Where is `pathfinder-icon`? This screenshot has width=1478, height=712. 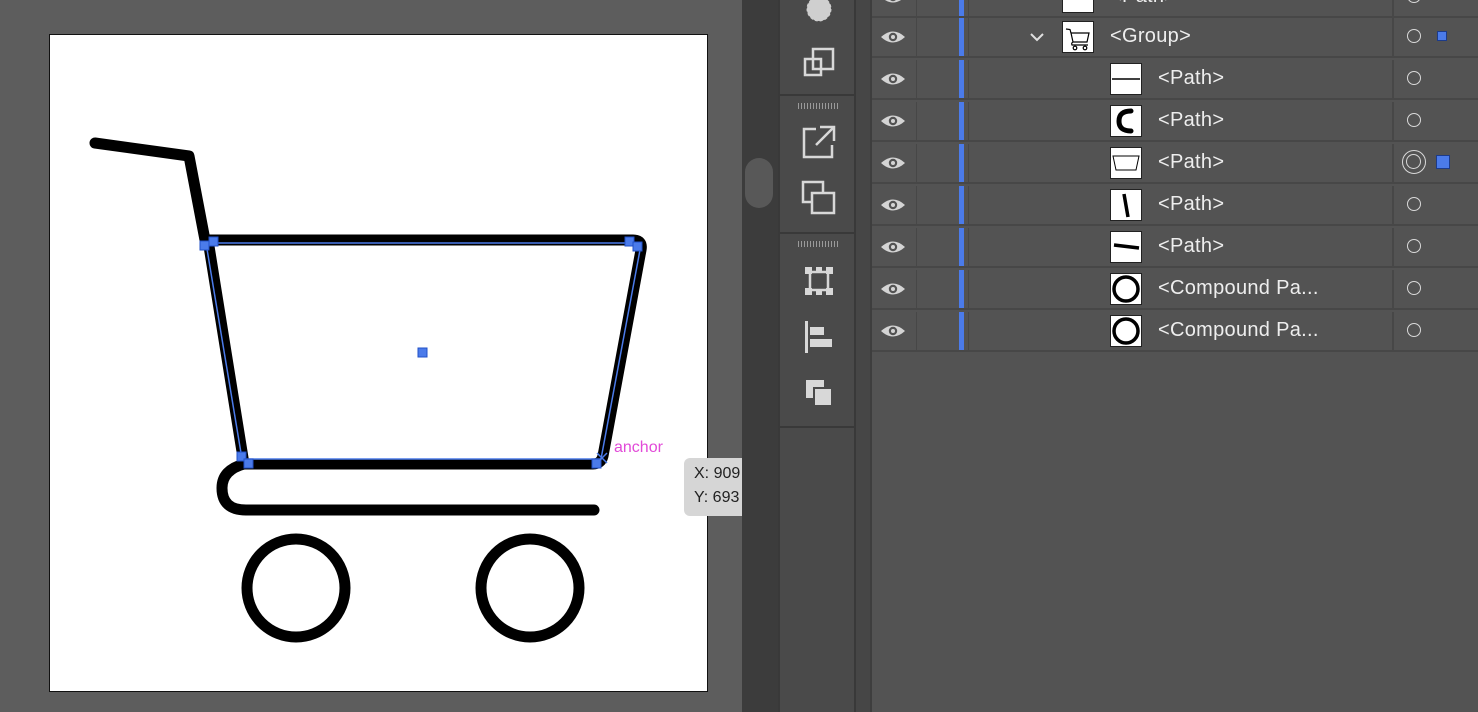 pathfinder-icon is located at coordinates (819, 393).